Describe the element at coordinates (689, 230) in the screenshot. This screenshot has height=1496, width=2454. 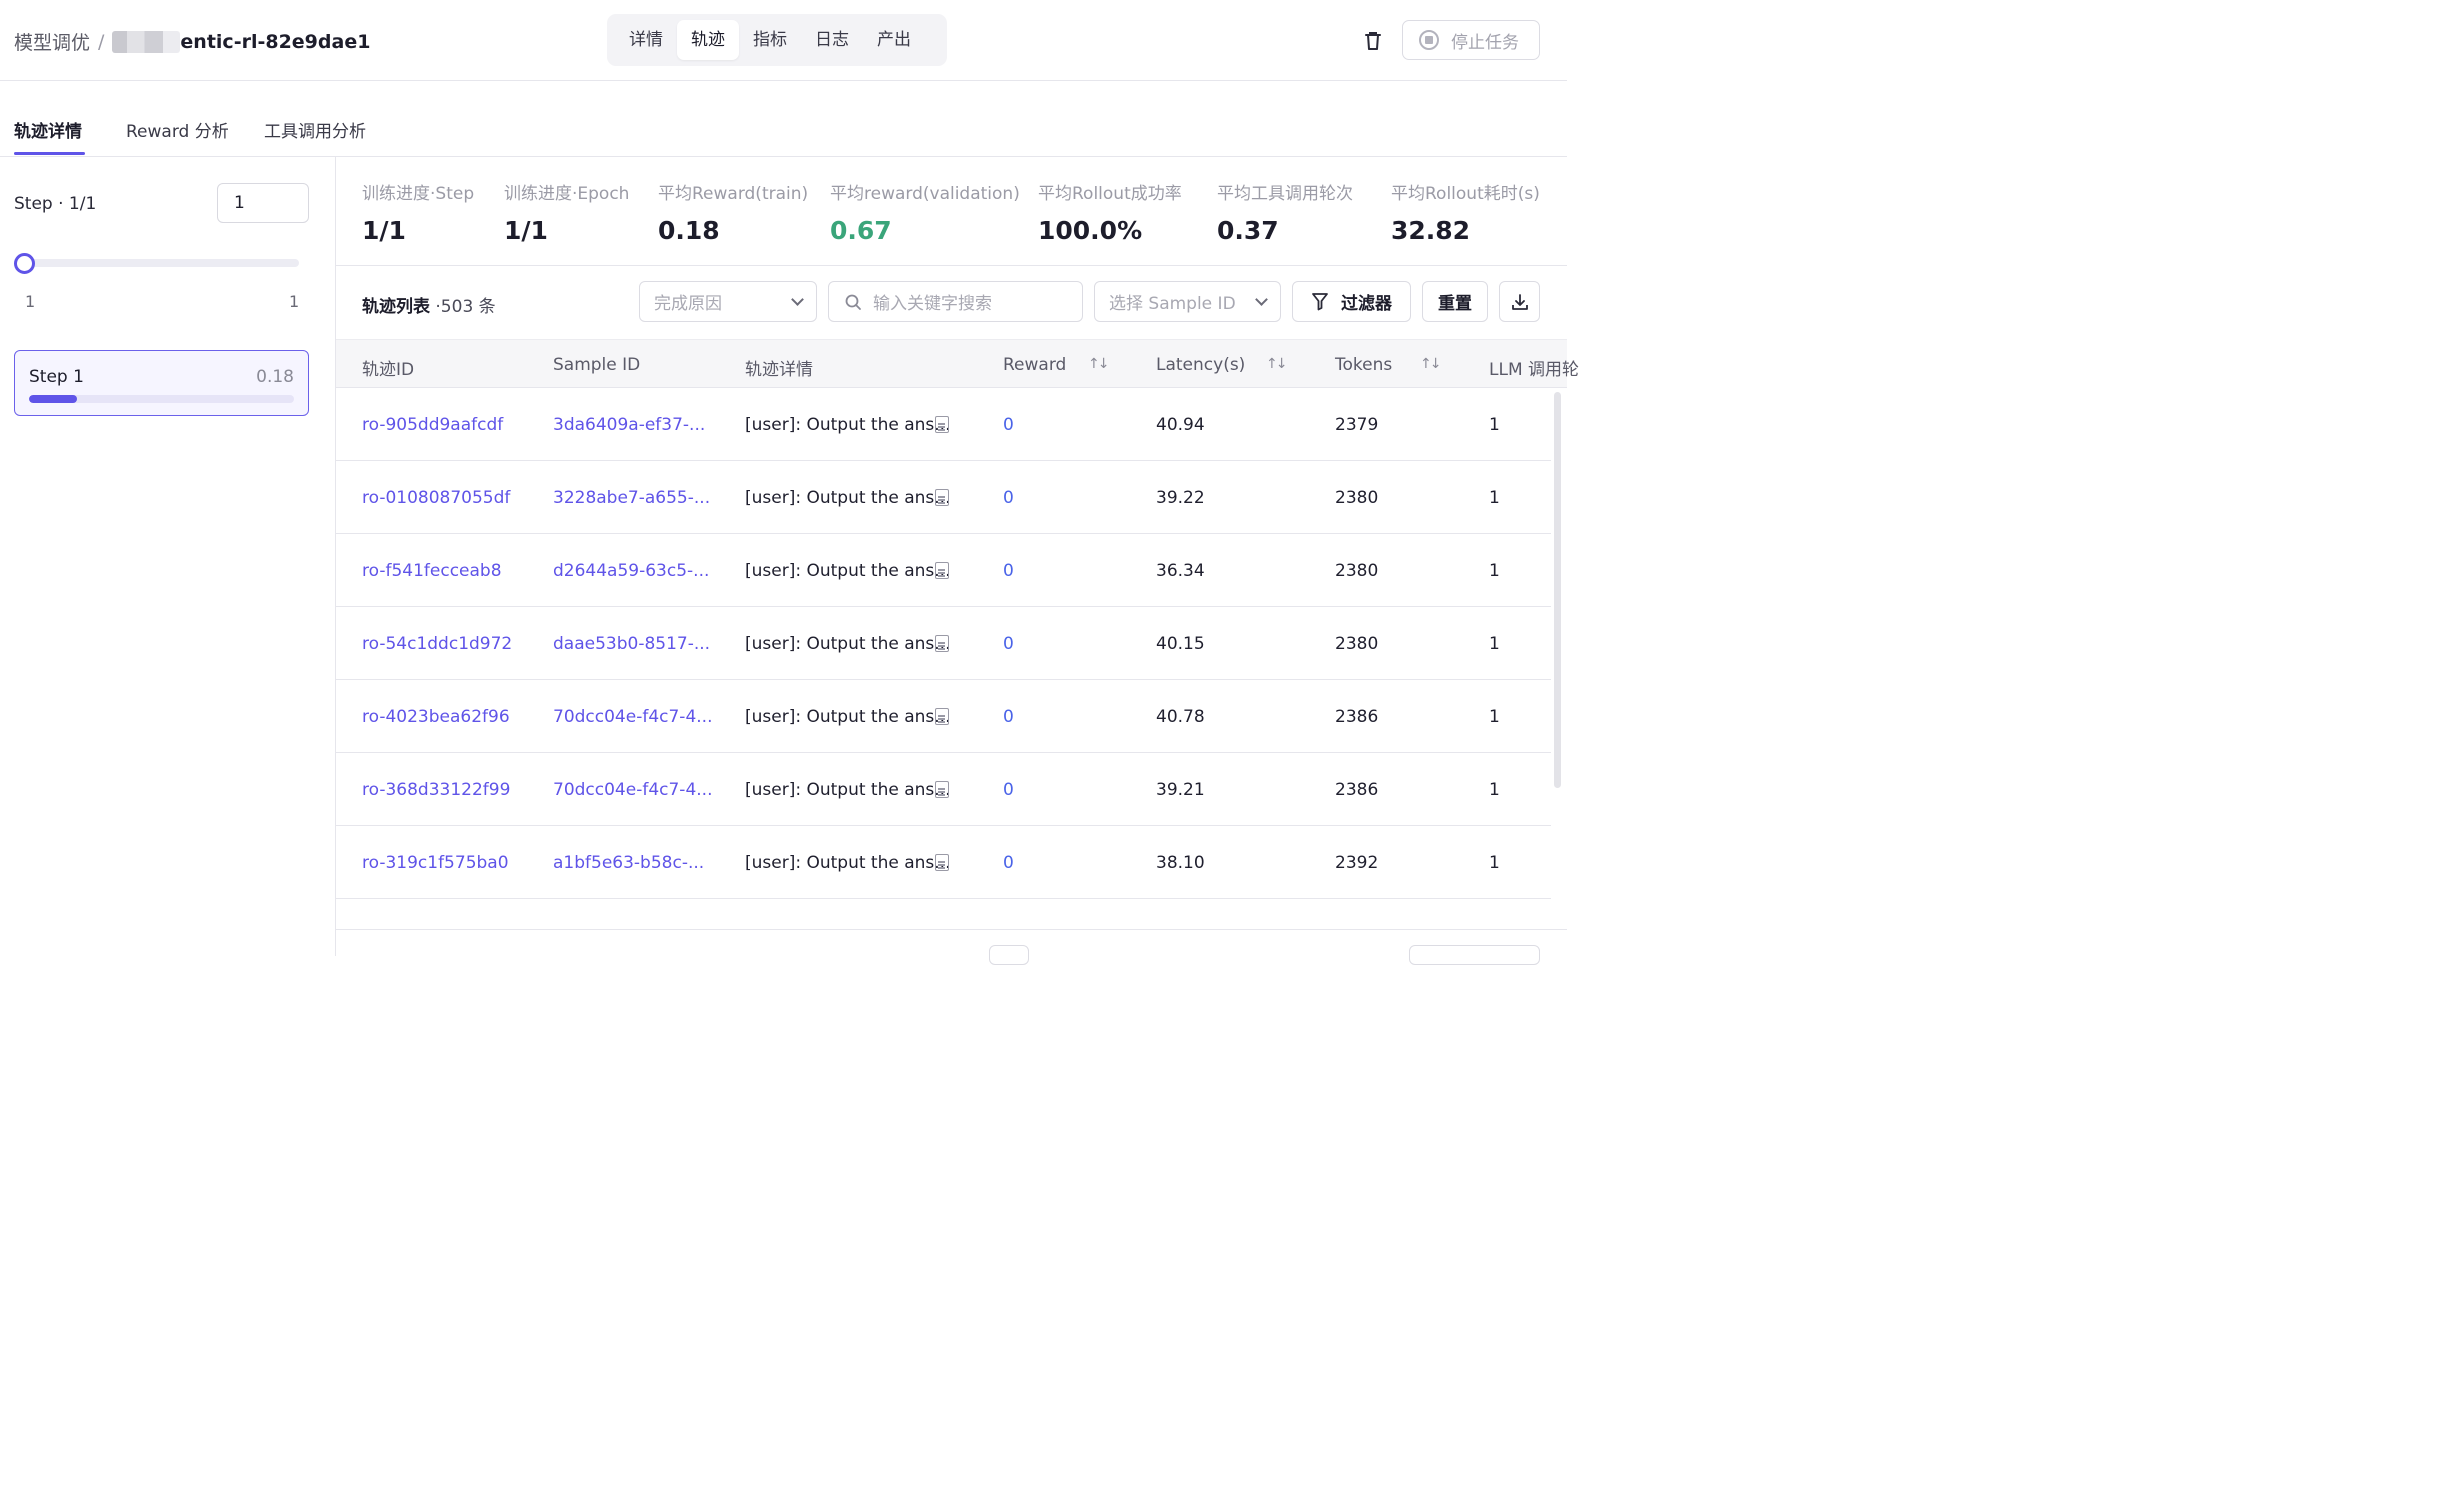
I see `metric-value: 0.18` at that location.